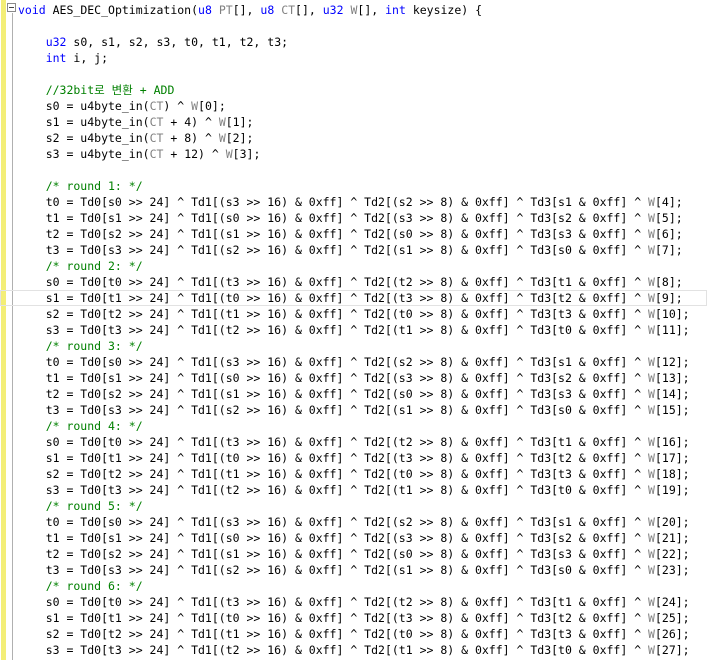 Image resolution: width=707 pixels, height=660 pixels. What do you see at coordinates (167, 42) in the screenshot?
I see `code-line-text: u32 s0, s1, s2, s3, t0, t1, t2, t3;` at bounding box center [167, 42].